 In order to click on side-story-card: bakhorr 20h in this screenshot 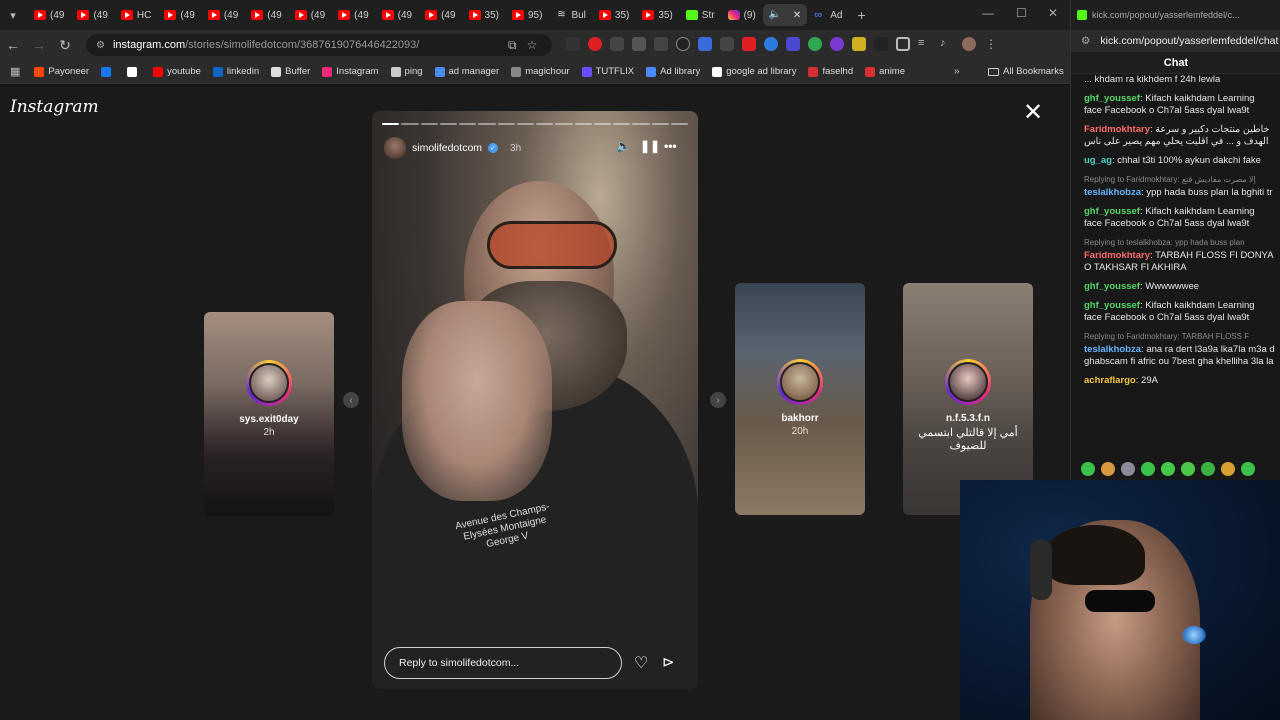, I will do `click(800, 399)`.